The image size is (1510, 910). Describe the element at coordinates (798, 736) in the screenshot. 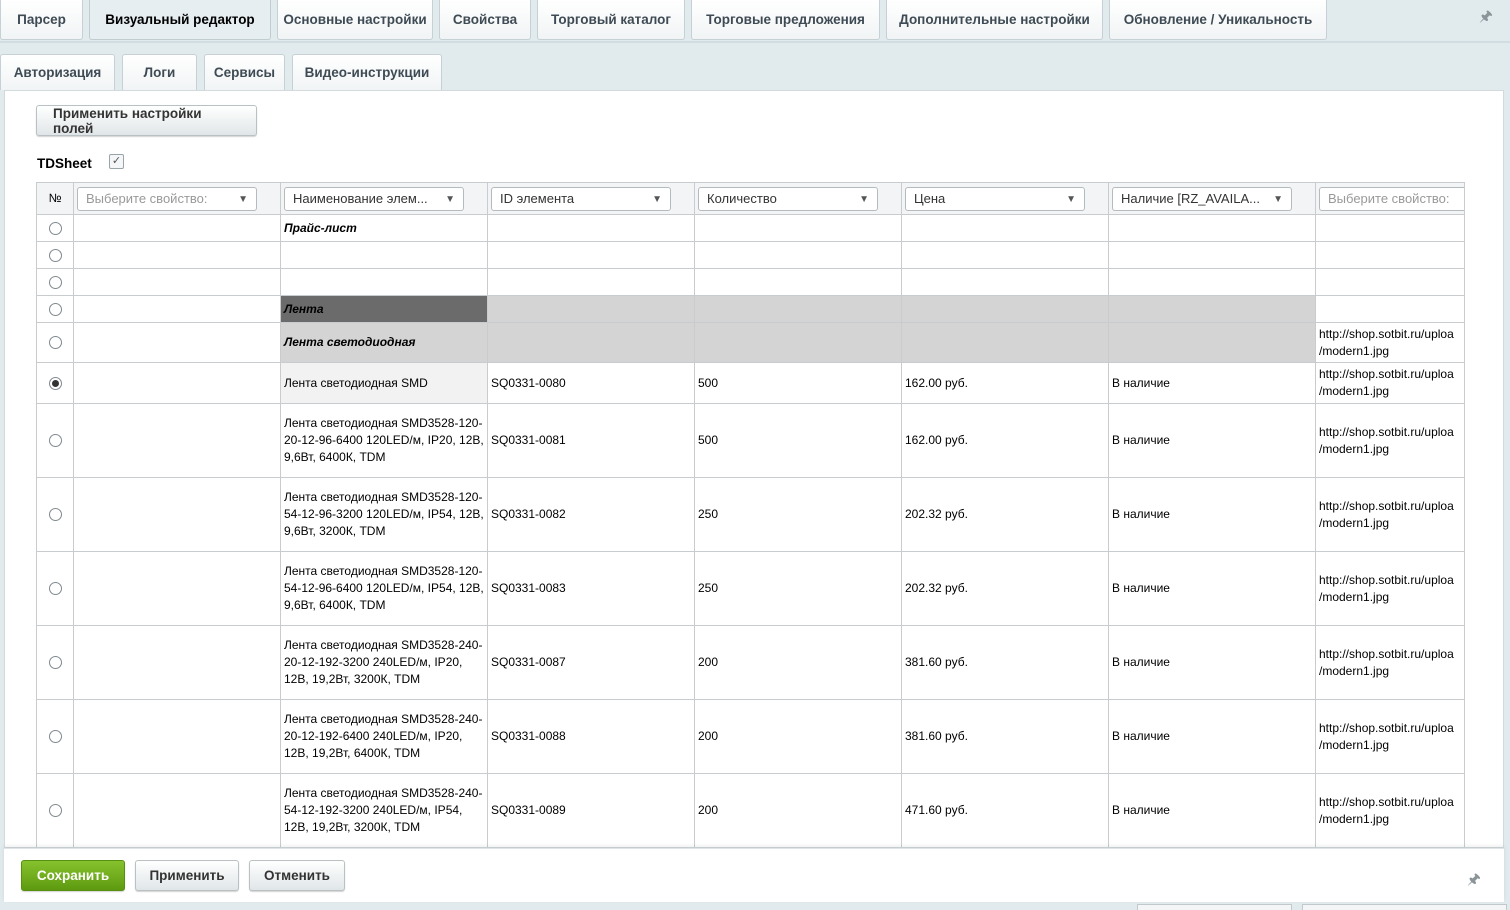

I see `cell-quantity: 200` at that location.